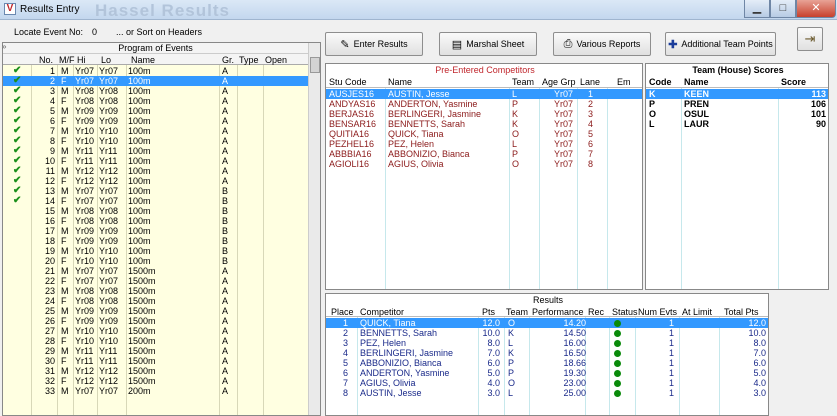 Image resolution: width=837 pixels, height=416 pixels. I want to click on header-pts: Pts, so click(488, 312).